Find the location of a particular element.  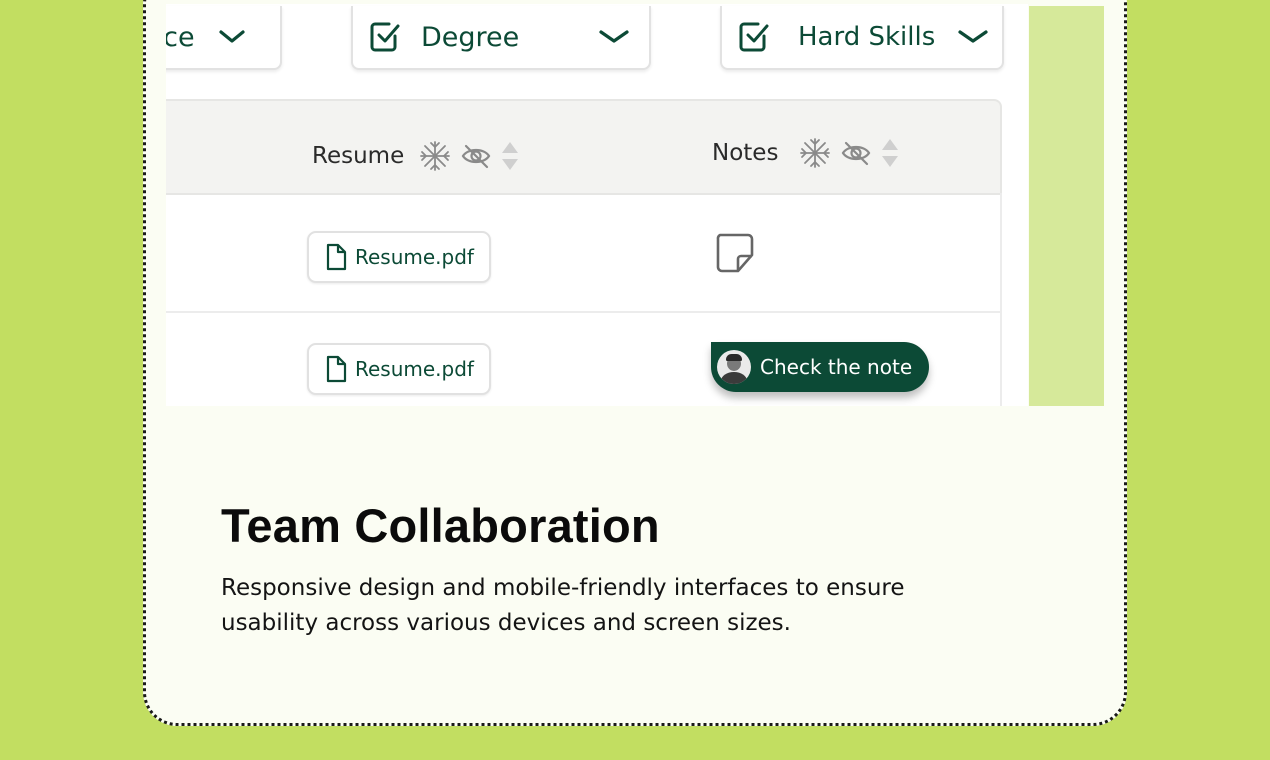

note-button-label: Check the note is located at coordinates (836, 367).